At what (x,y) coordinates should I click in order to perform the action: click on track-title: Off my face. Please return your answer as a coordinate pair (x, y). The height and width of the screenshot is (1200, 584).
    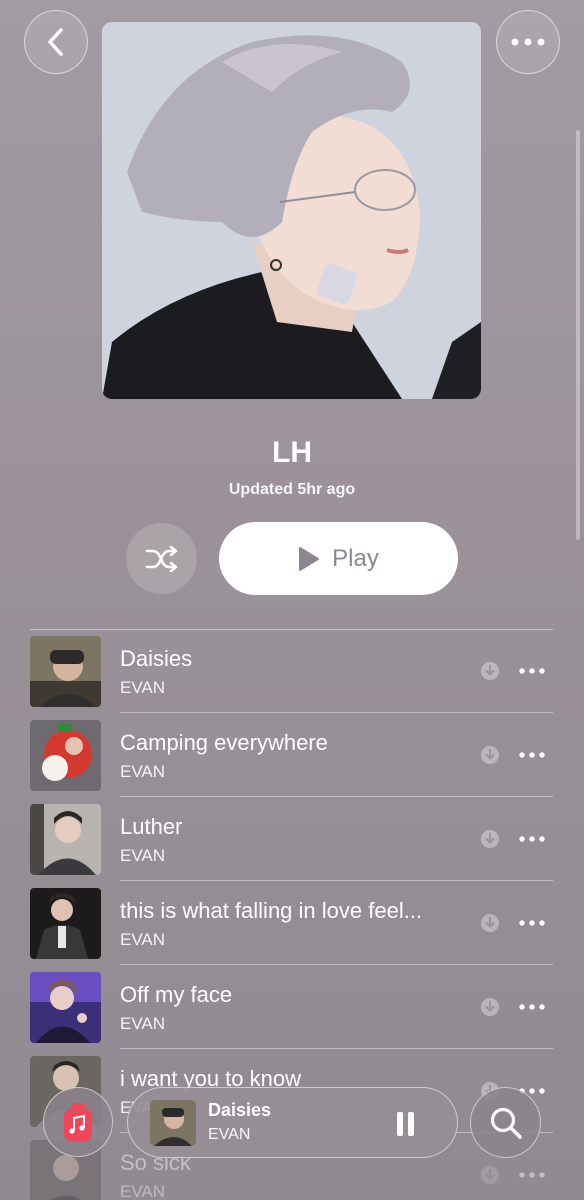
    Looking at the image, I should click on (176, 994).